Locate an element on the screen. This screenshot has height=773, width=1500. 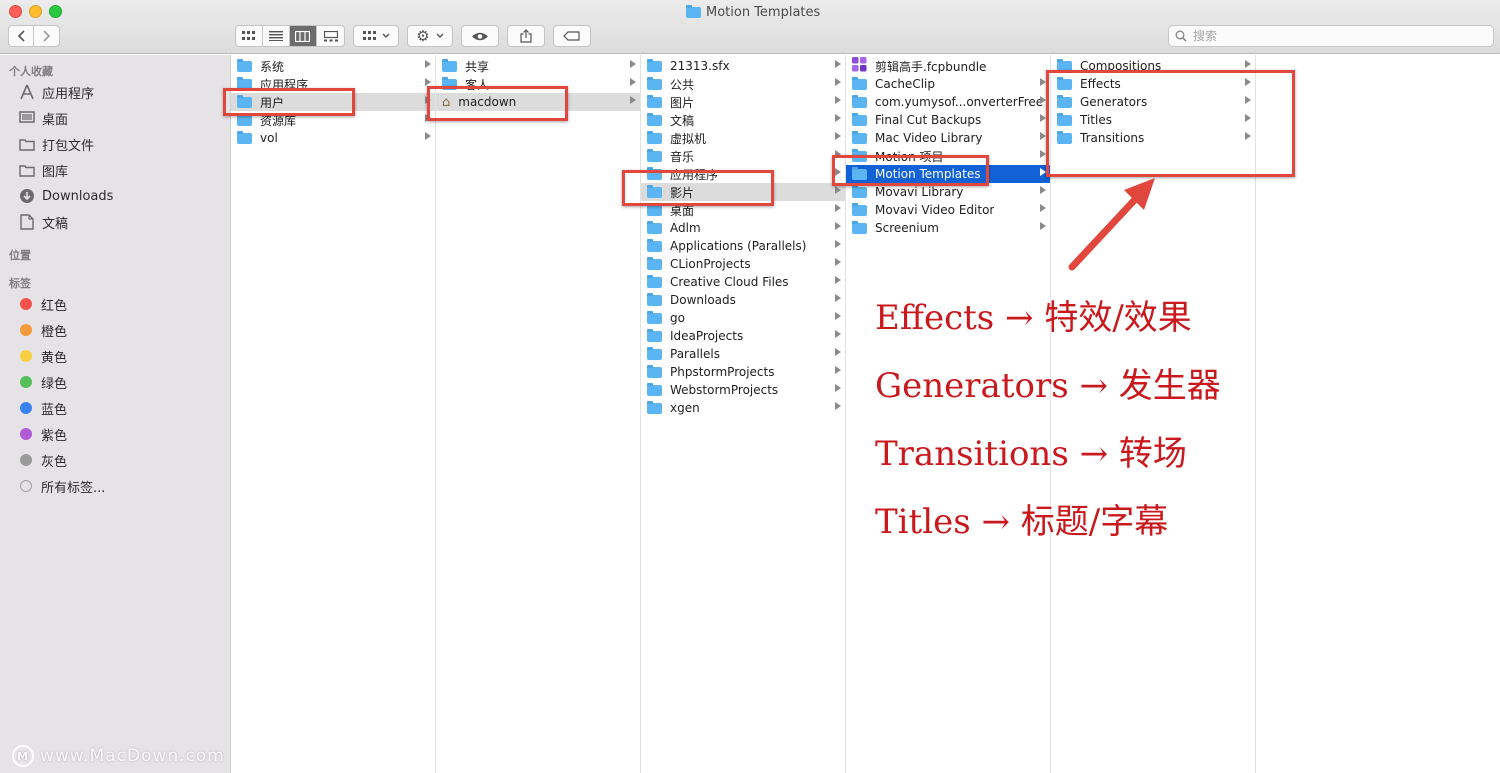
sidebar-item-library: 图库 is located at coordinates (43, 170).